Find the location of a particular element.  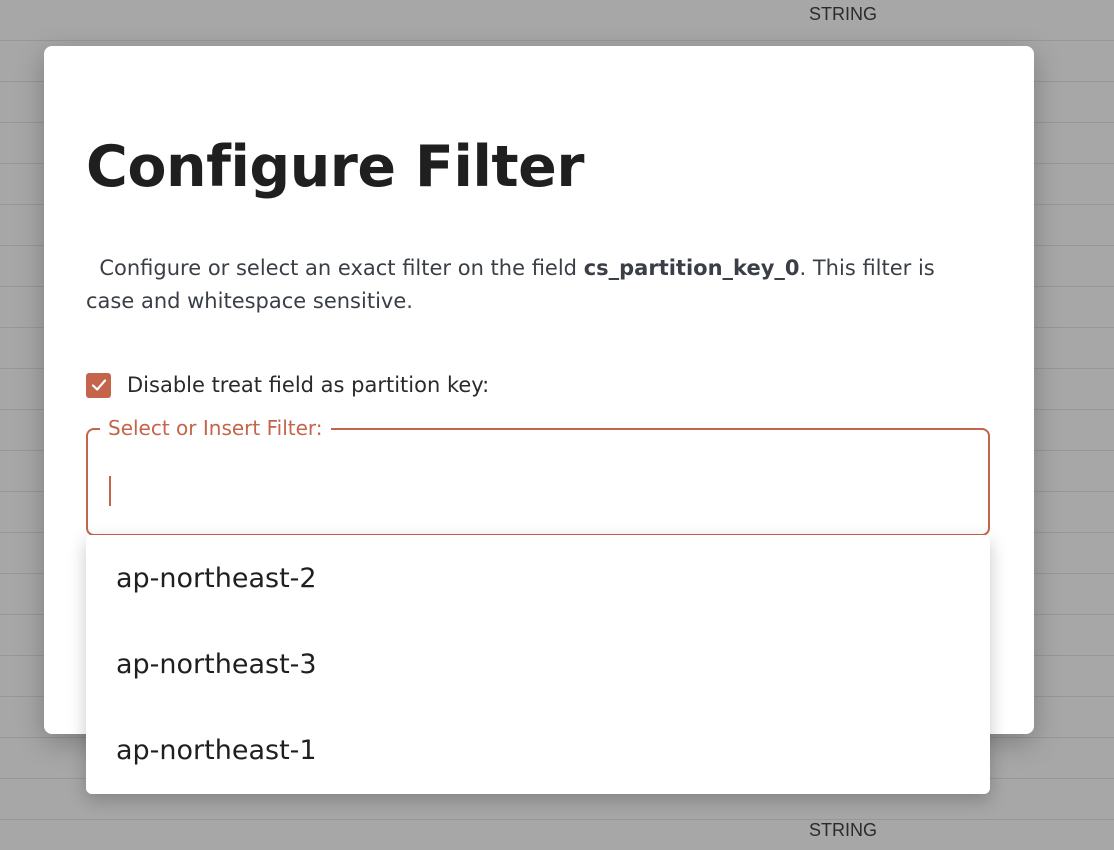

field-name: cs_partition_key_0 is located at coordinates (691, 268).